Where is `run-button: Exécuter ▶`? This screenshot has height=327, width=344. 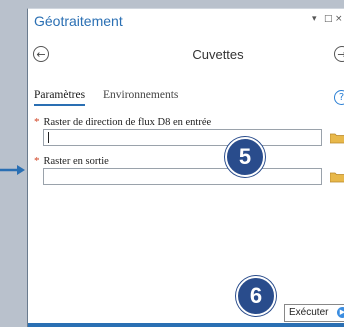 run-button: Exécuter ▶ is located at coordinates (314, 313).